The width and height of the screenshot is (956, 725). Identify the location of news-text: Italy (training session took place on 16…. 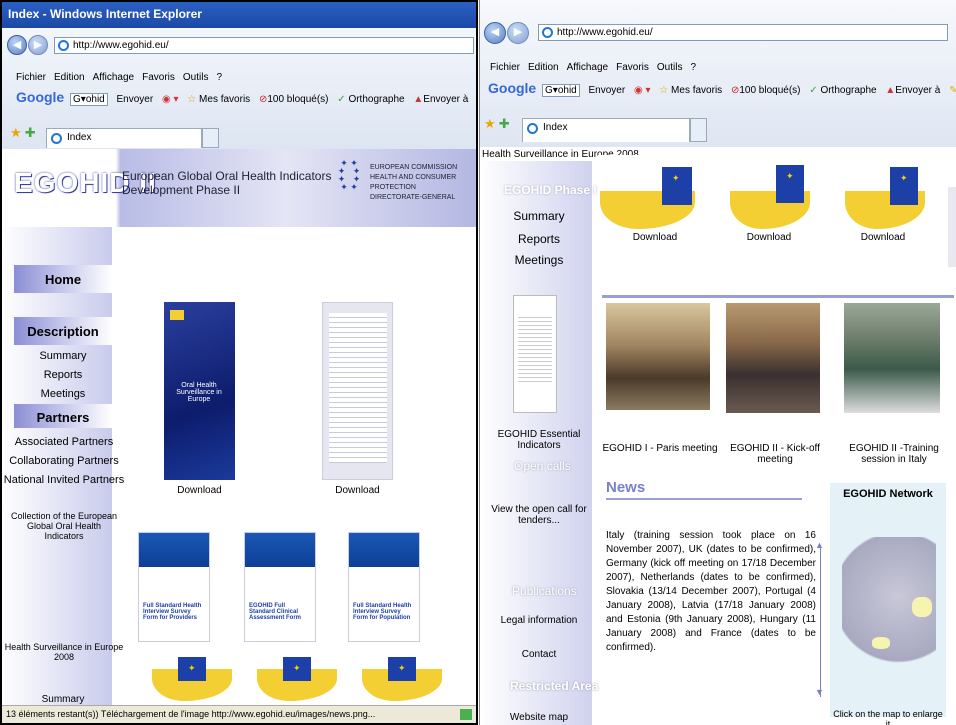
(711, 591).